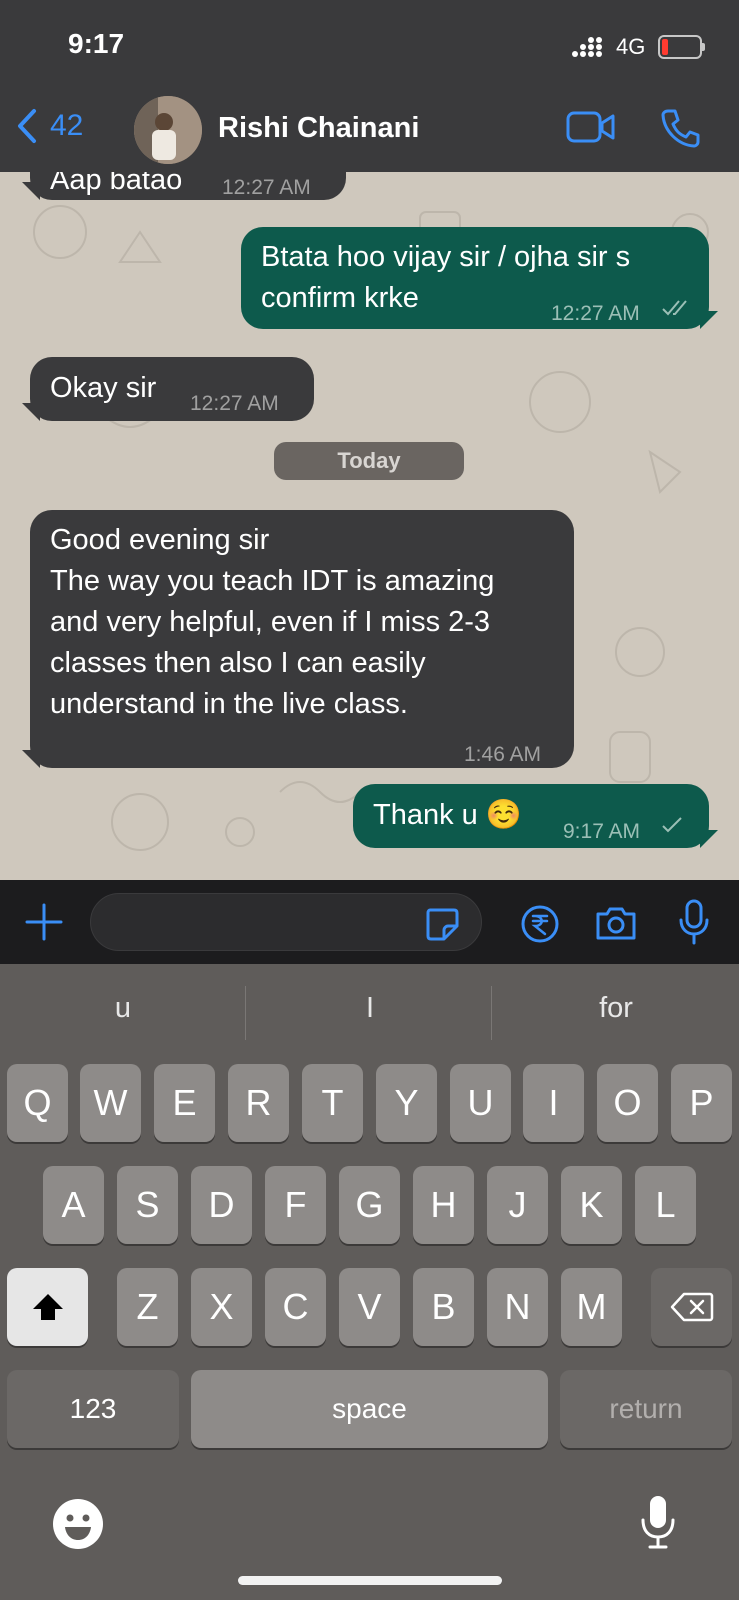 The height and width of the screenshot is (1600, 739). I want to click on key-l: L, so click(665, 1205).